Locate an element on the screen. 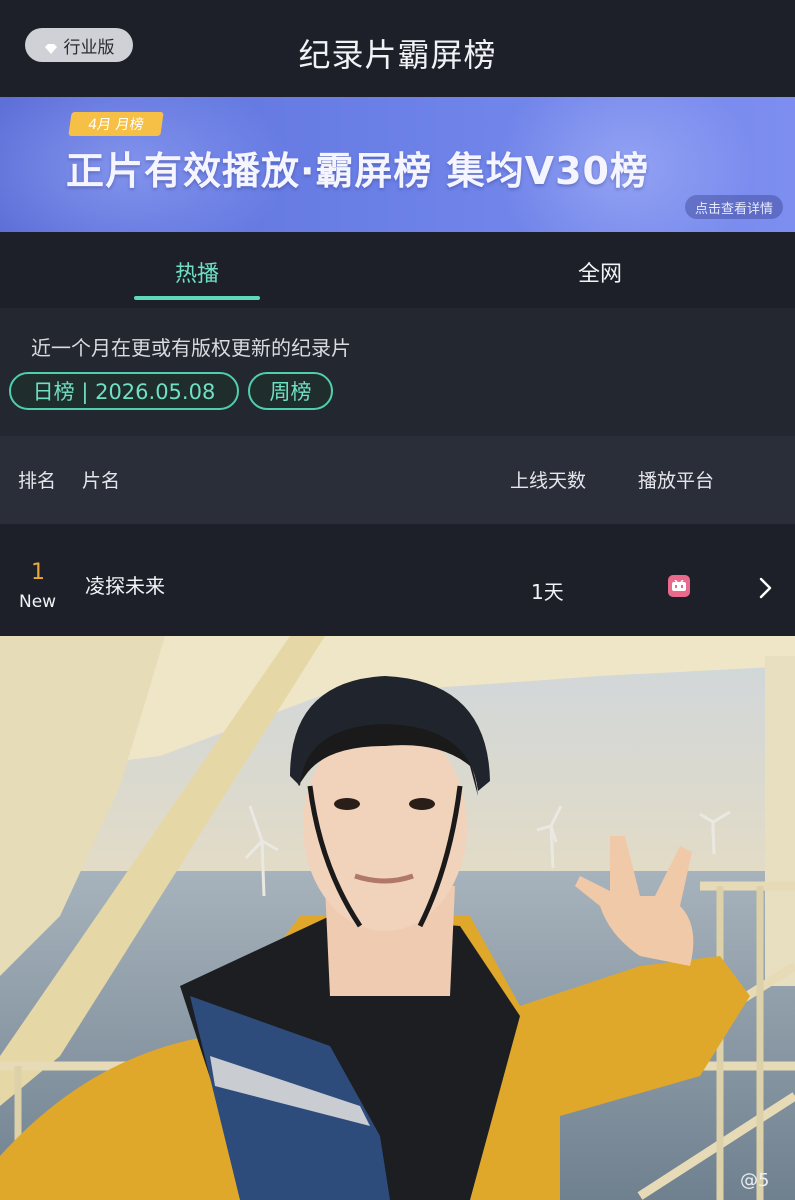  column-days: 上线天数 is located at coordinates (548, 481).